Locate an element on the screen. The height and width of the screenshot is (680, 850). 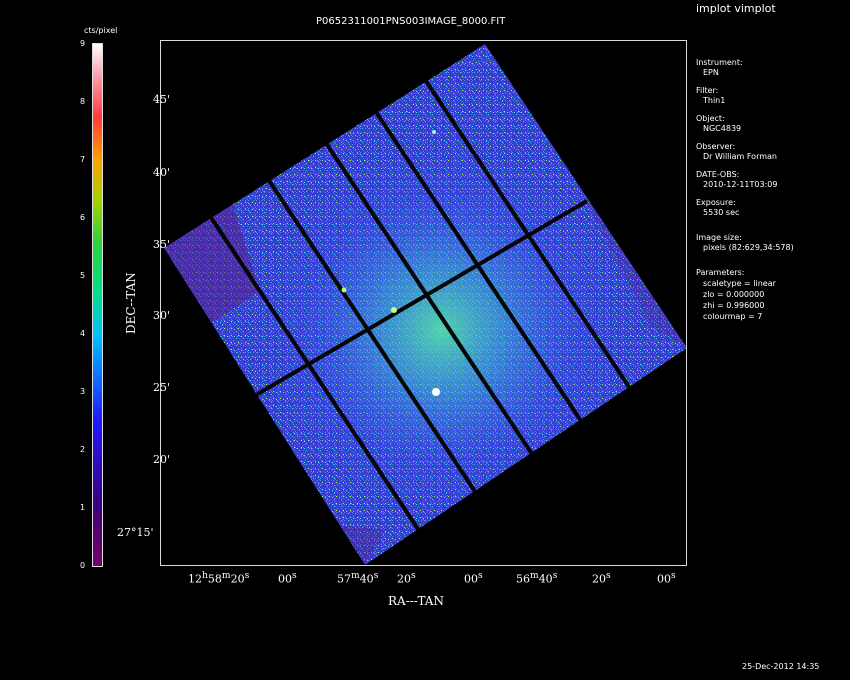
colorbar-tick-1: 1 is located at coordinates (83, 507).